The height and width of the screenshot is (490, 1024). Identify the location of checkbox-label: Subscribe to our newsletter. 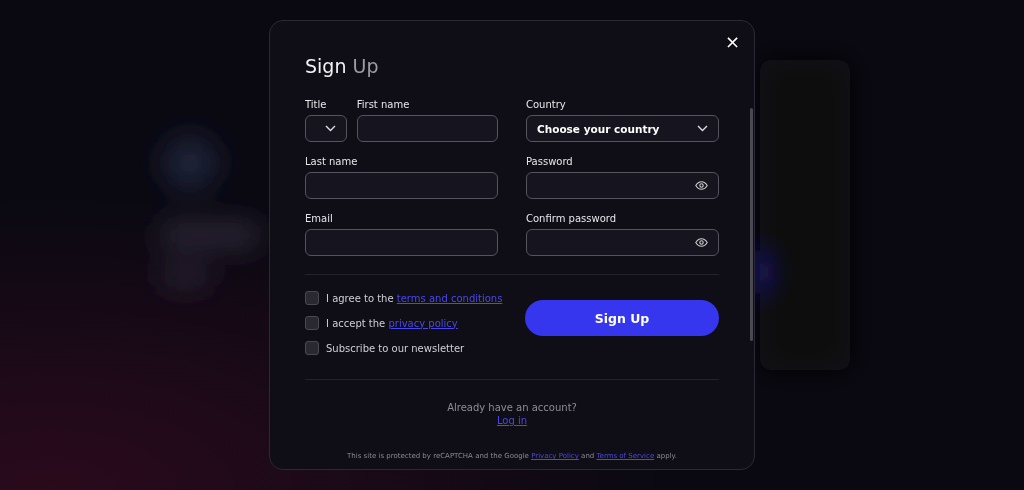
(395, 348).